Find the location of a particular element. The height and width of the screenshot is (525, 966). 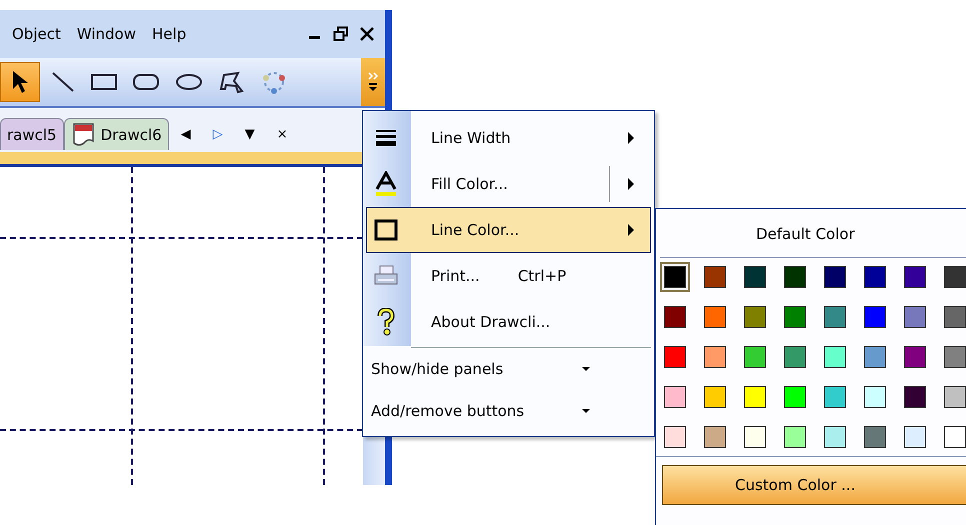

menu-item: Help is located at coordinates (169, 34).